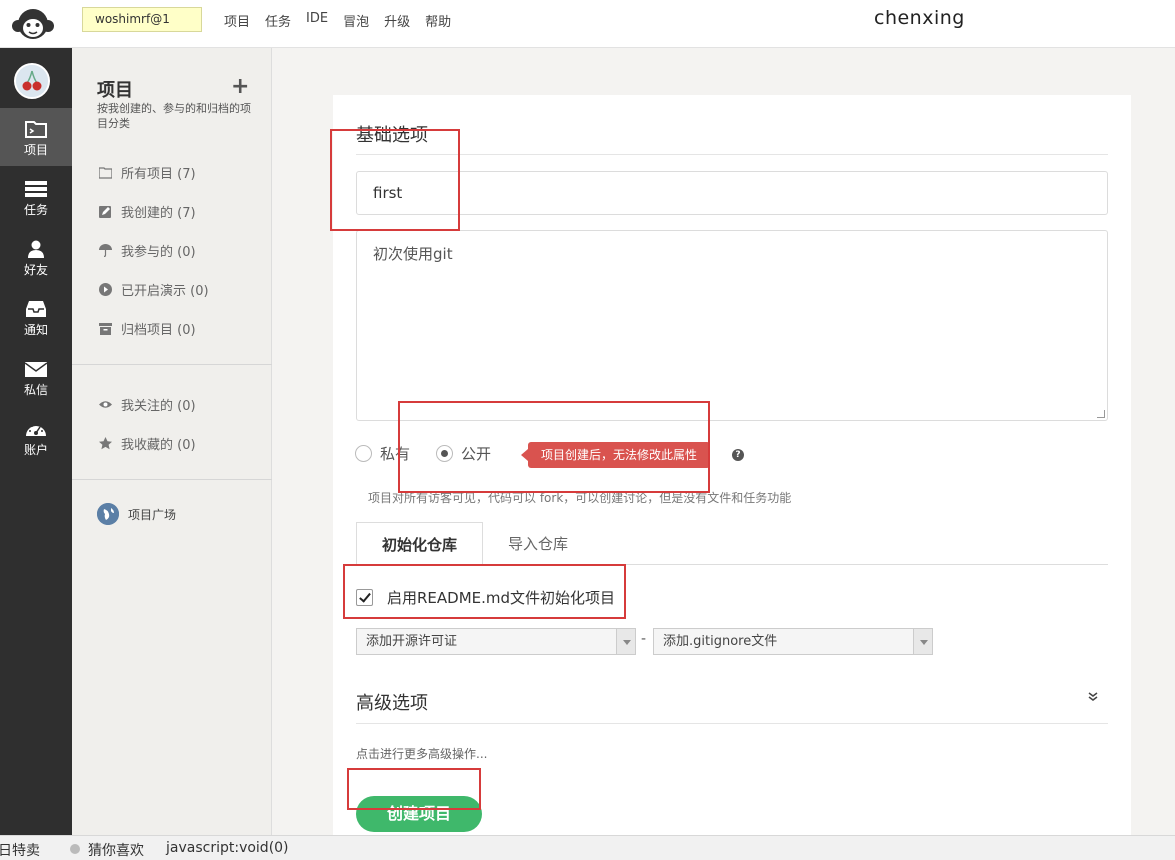 The height and width of the screenshot is (860, 1175). What do you see at coordinates (364, 597) in the screenshot?
I see `readme-checkbox` at bounding box center [364, 597].